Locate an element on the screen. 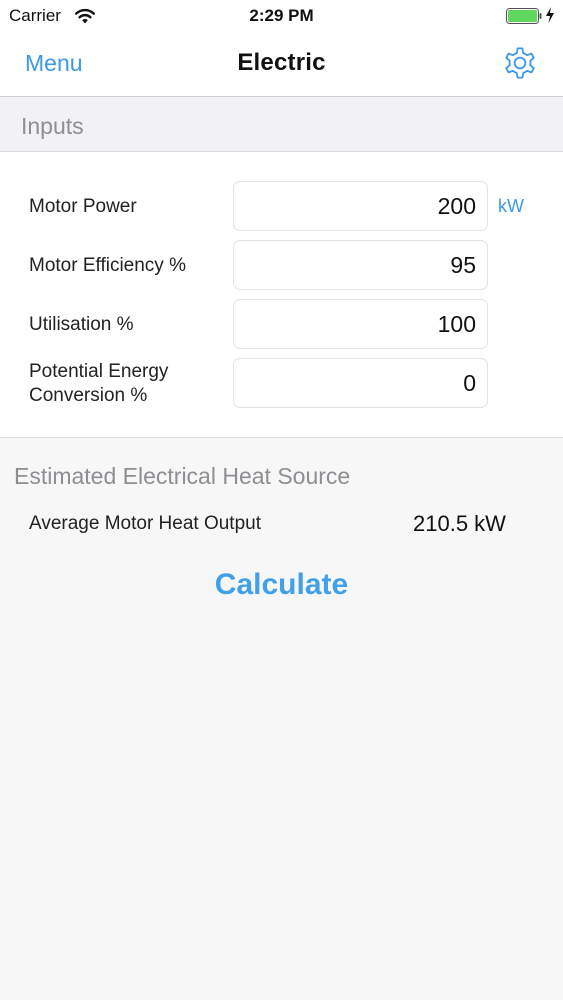  potential-energy-label: Potential Energy Conversion % is located at coordinates (98, 384).